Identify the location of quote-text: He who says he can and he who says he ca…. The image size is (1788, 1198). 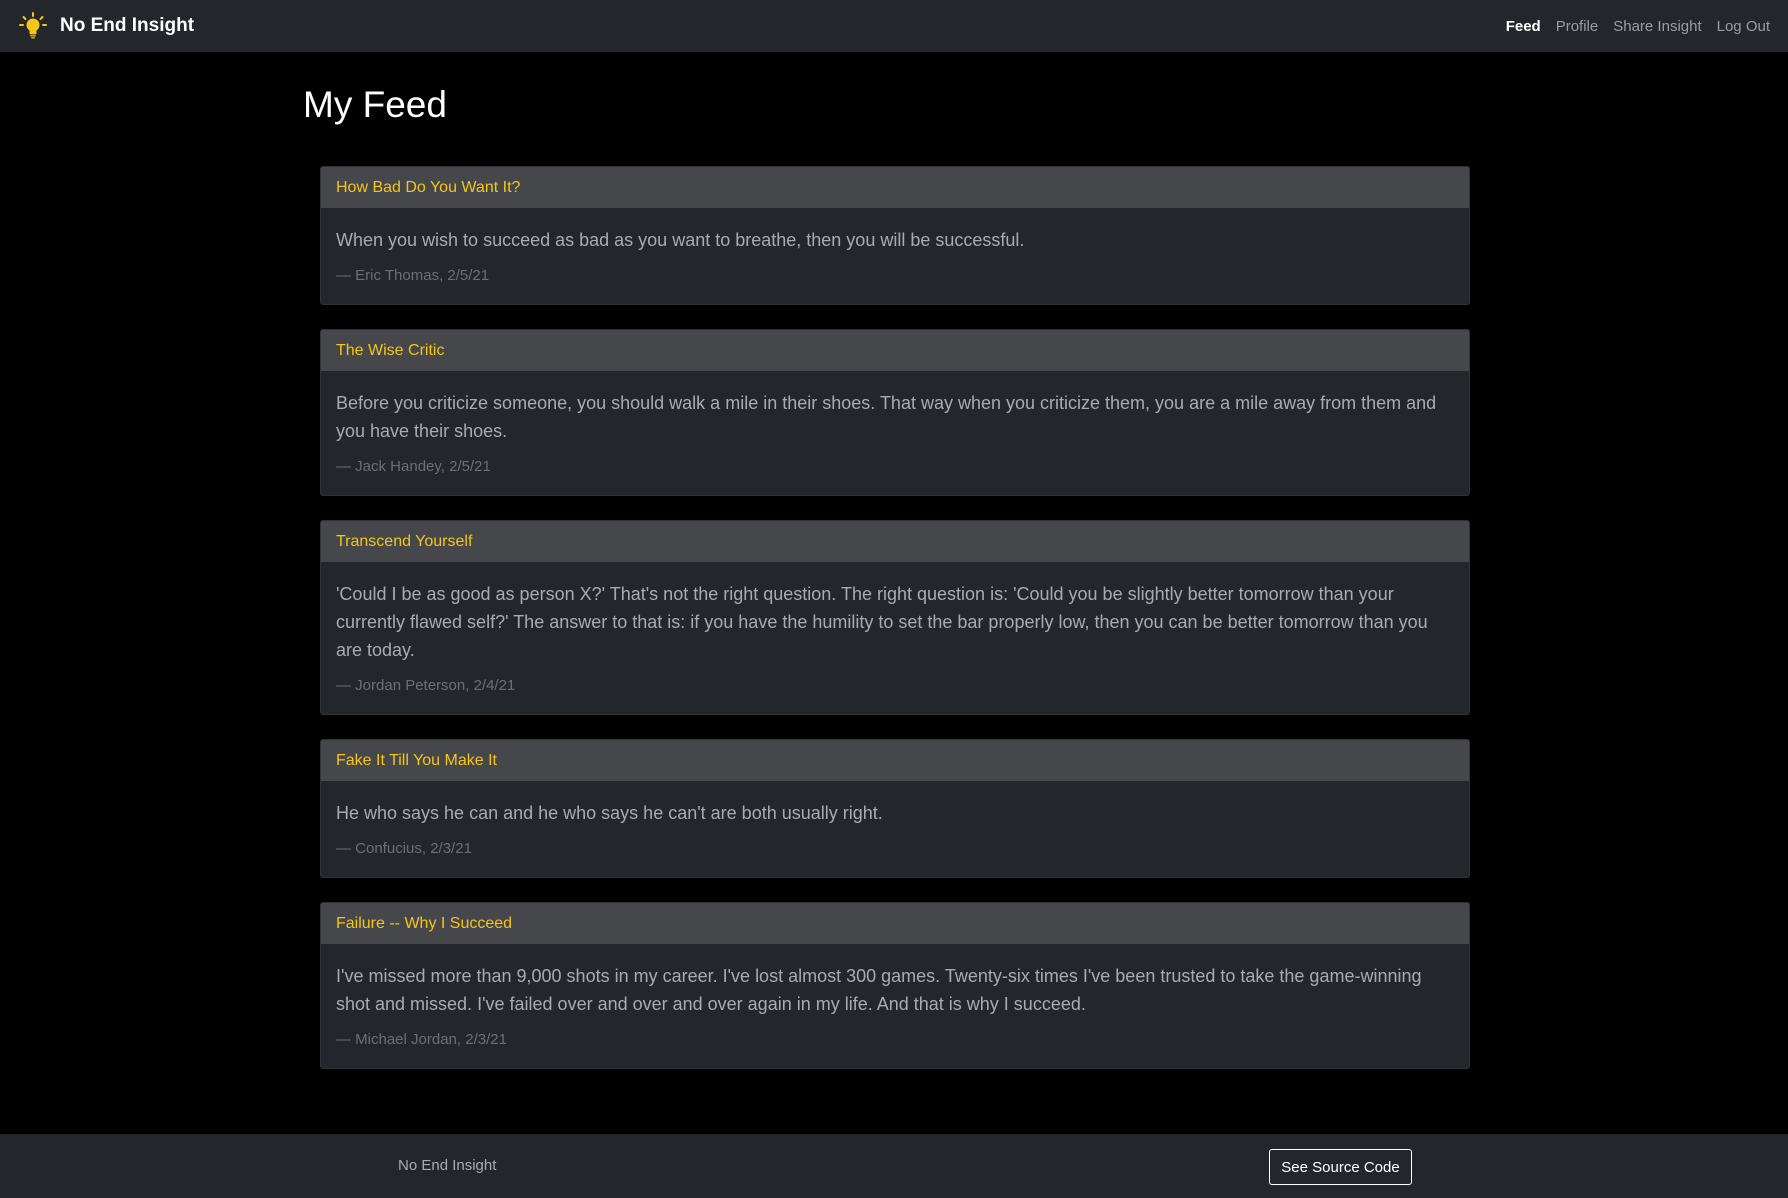
(609, 813).